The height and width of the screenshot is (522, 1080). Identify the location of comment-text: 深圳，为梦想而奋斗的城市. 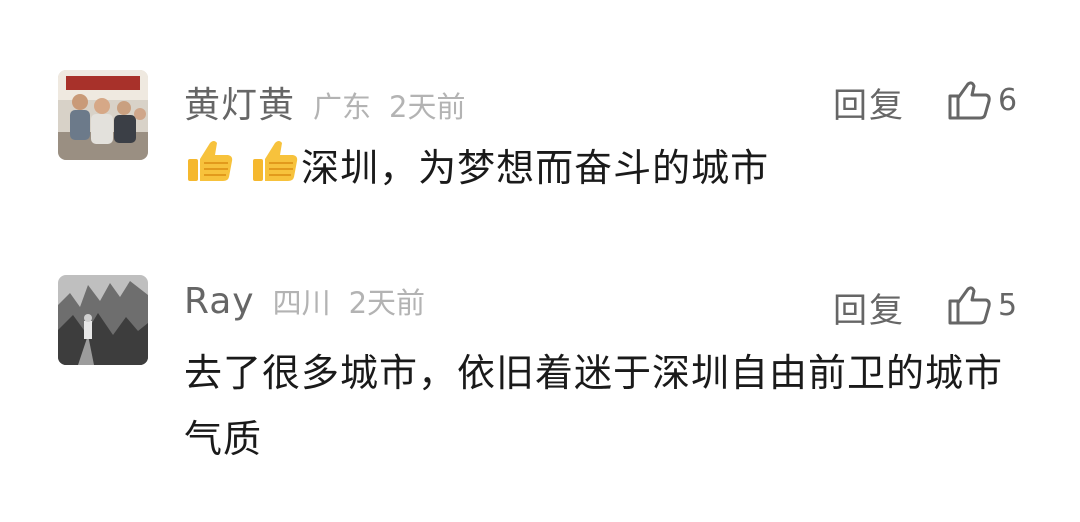
(599, 170).